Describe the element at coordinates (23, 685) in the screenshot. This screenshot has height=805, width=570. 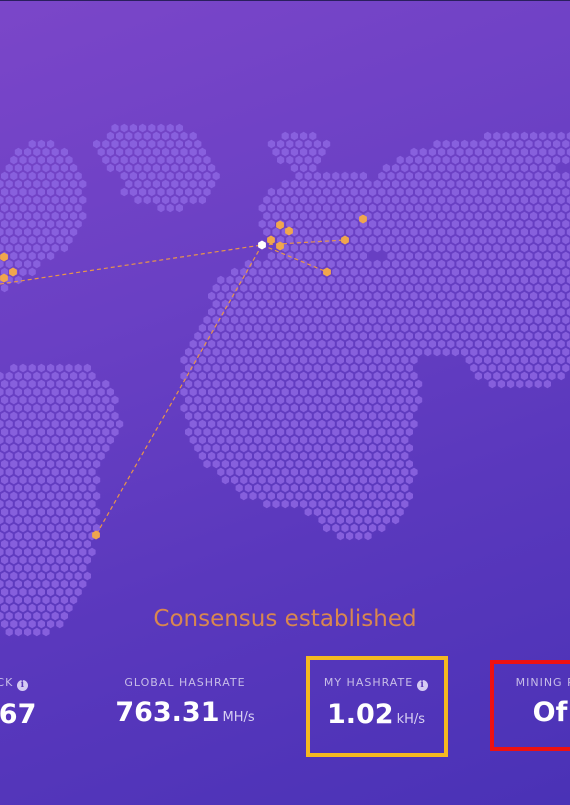
I see `info-icon: i` at that location.